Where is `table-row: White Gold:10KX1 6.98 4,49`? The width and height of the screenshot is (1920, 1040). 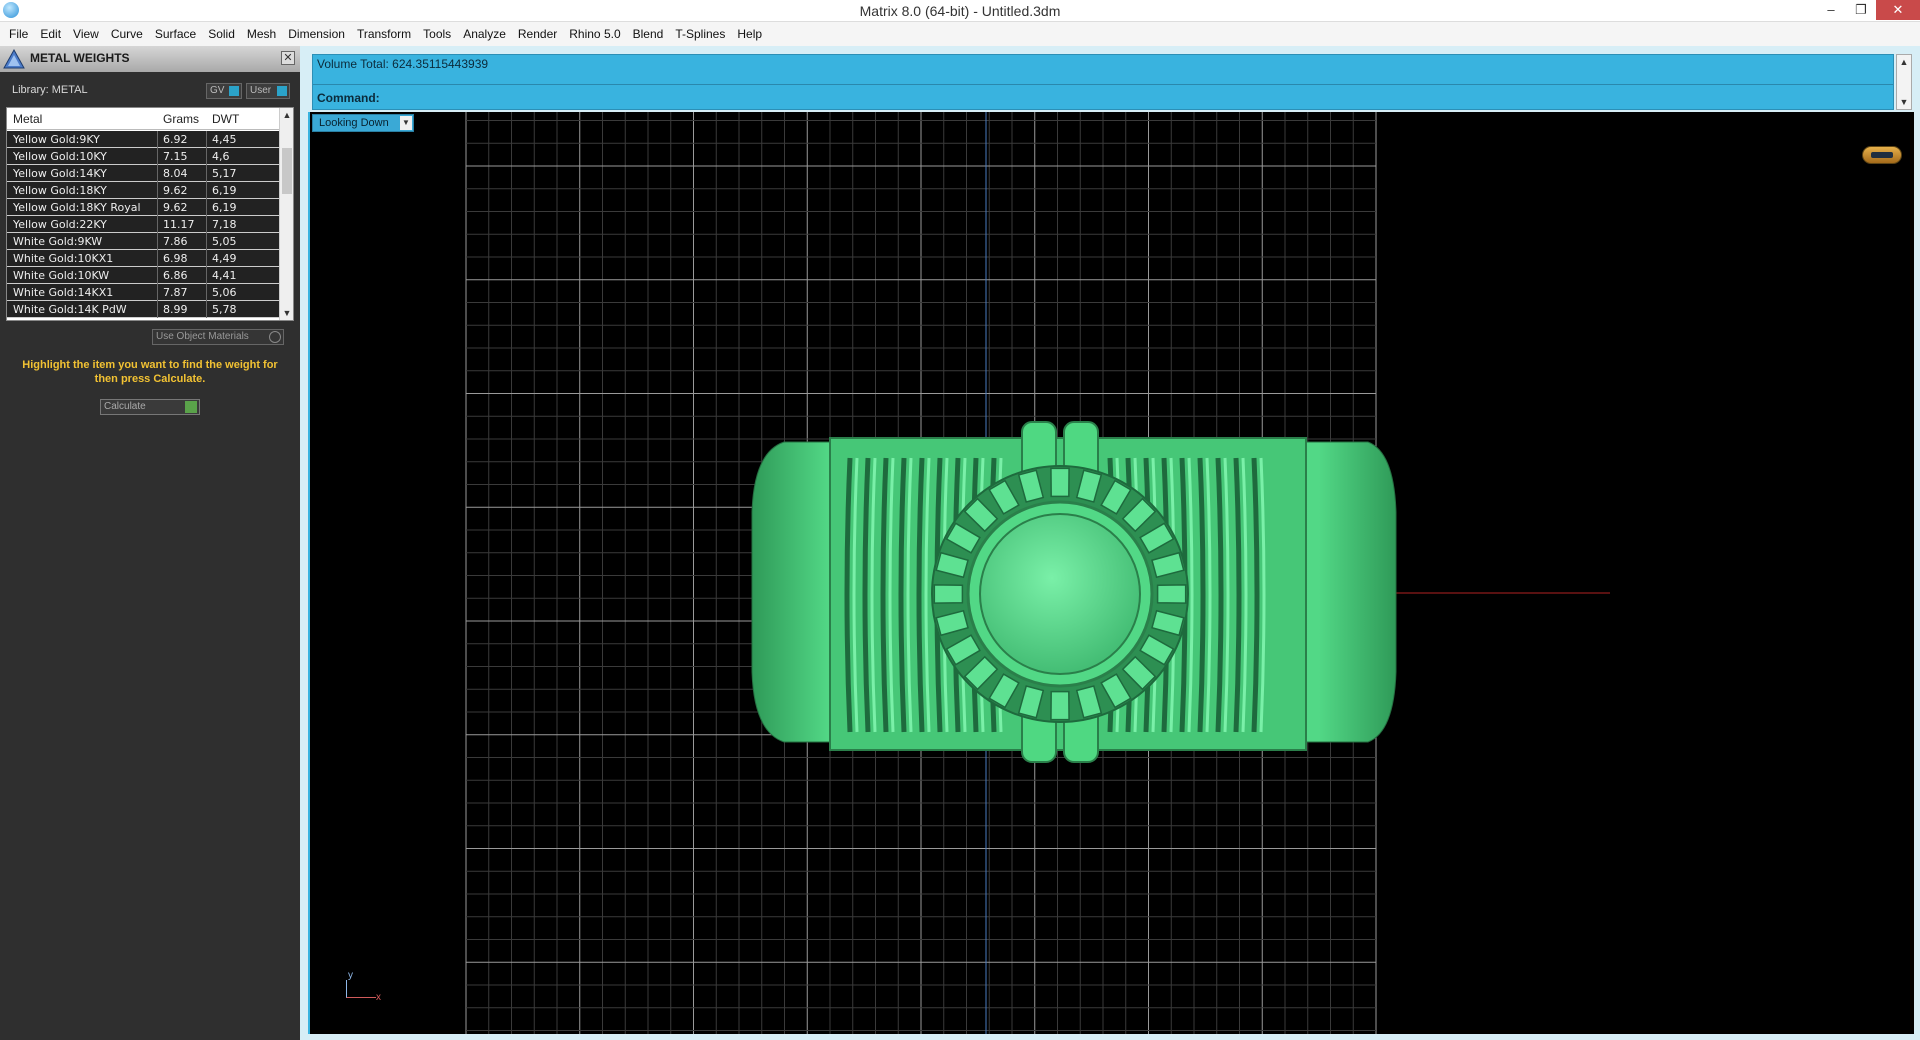
table-row: White Gold:10KX1 6.98 4,49 is located at coordinates (143, 258).